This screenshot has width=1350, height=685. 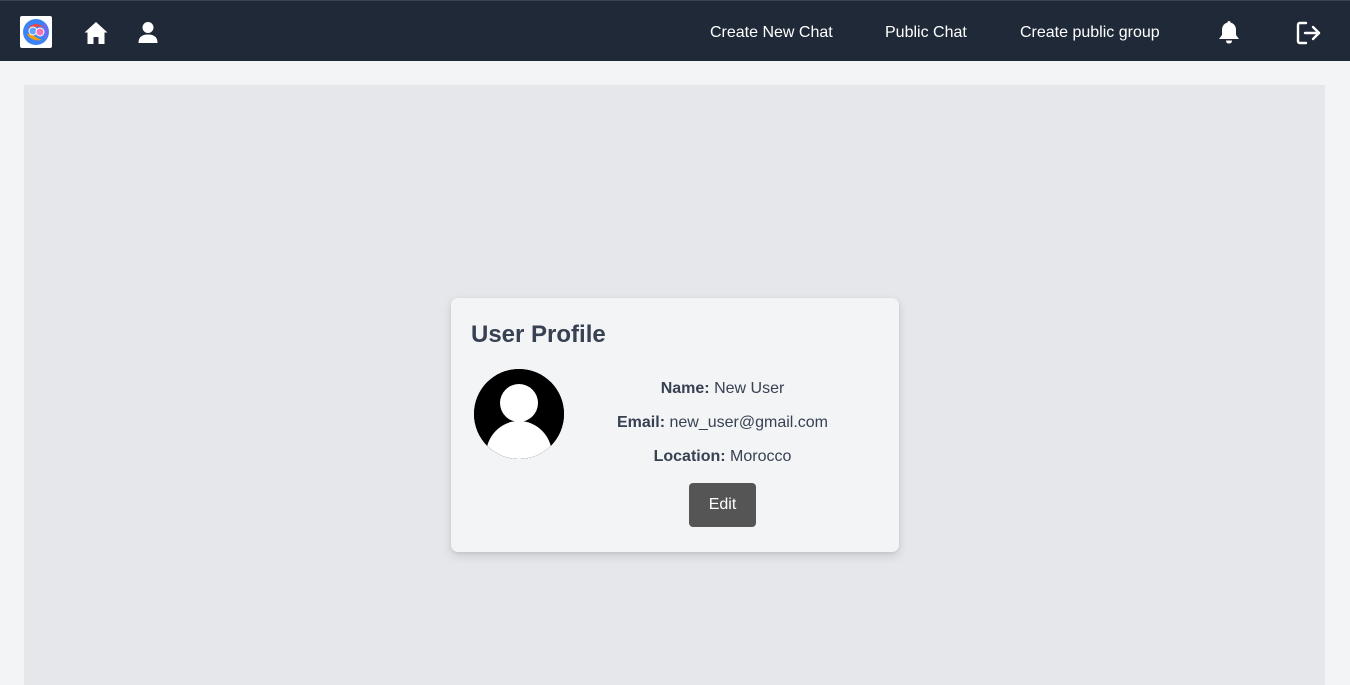 What do you see at coordinates (722, 505) in the screenshot?
I see `edit-profile-button: Edit` at bounding box center [722, 505].